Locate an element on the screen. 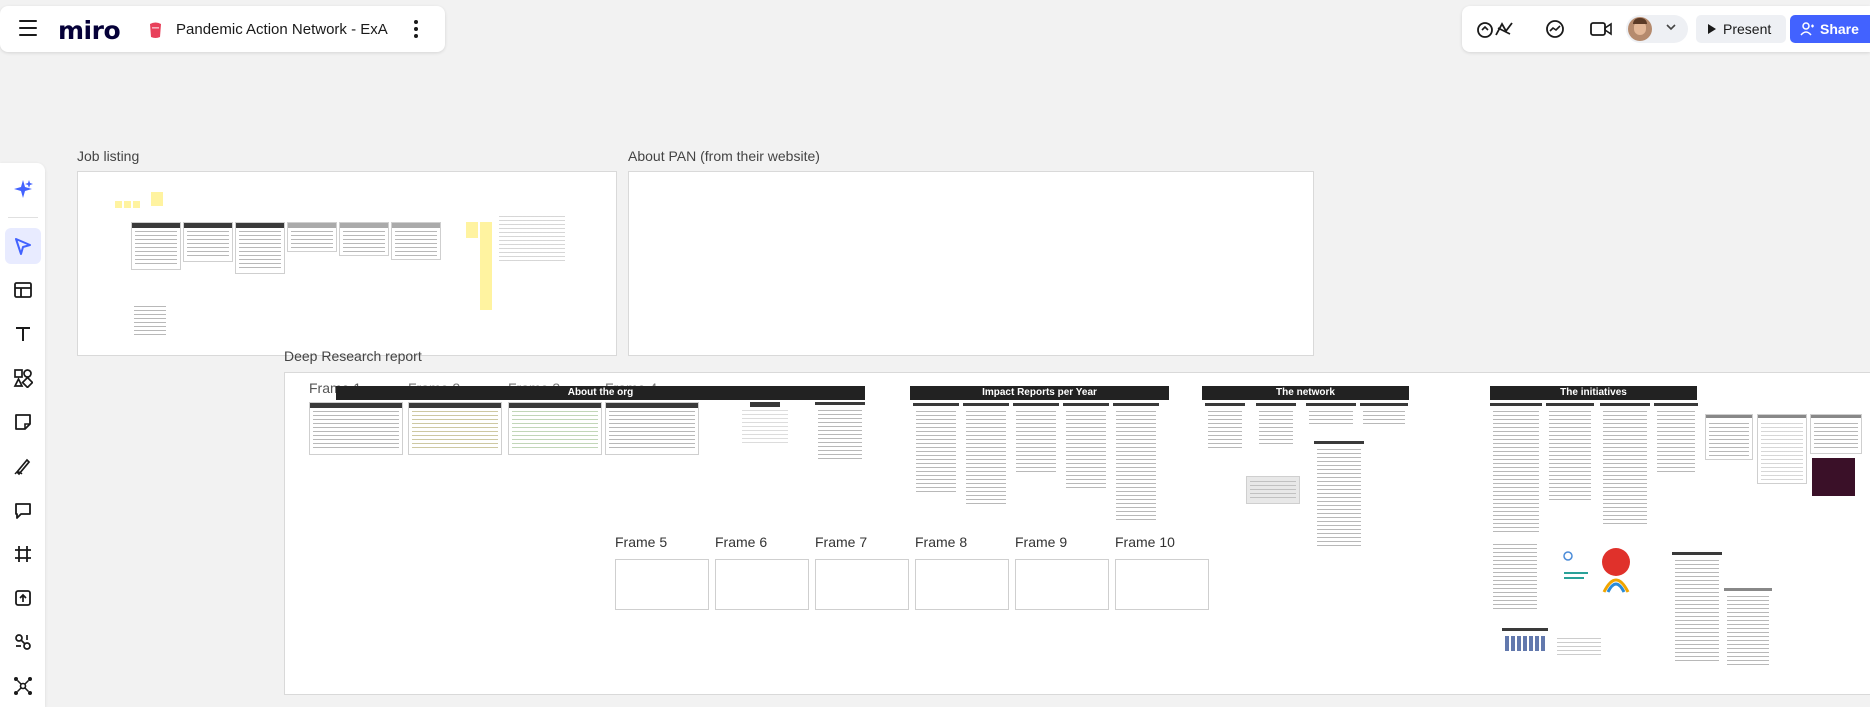 Image resolution: width=1870 pixels, height=707 pixels. frame-6-label: Frame 6 is located at coordinates (741, 542).